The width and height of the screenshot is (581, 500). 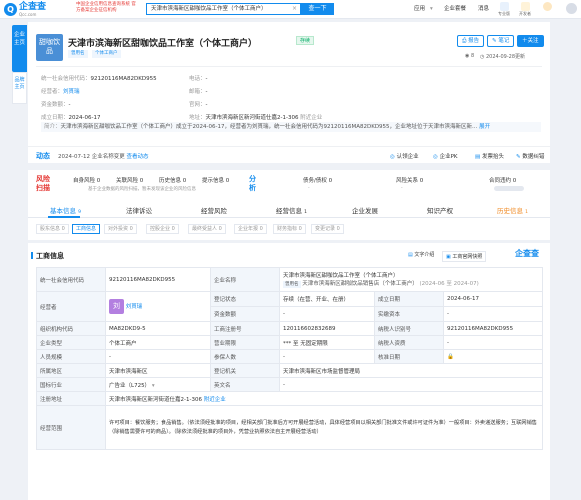 What do you see at coordinates (86, 229) in the screenshot?
I see `subtab-registration: 工商信息` at bounding box center [86, 229].